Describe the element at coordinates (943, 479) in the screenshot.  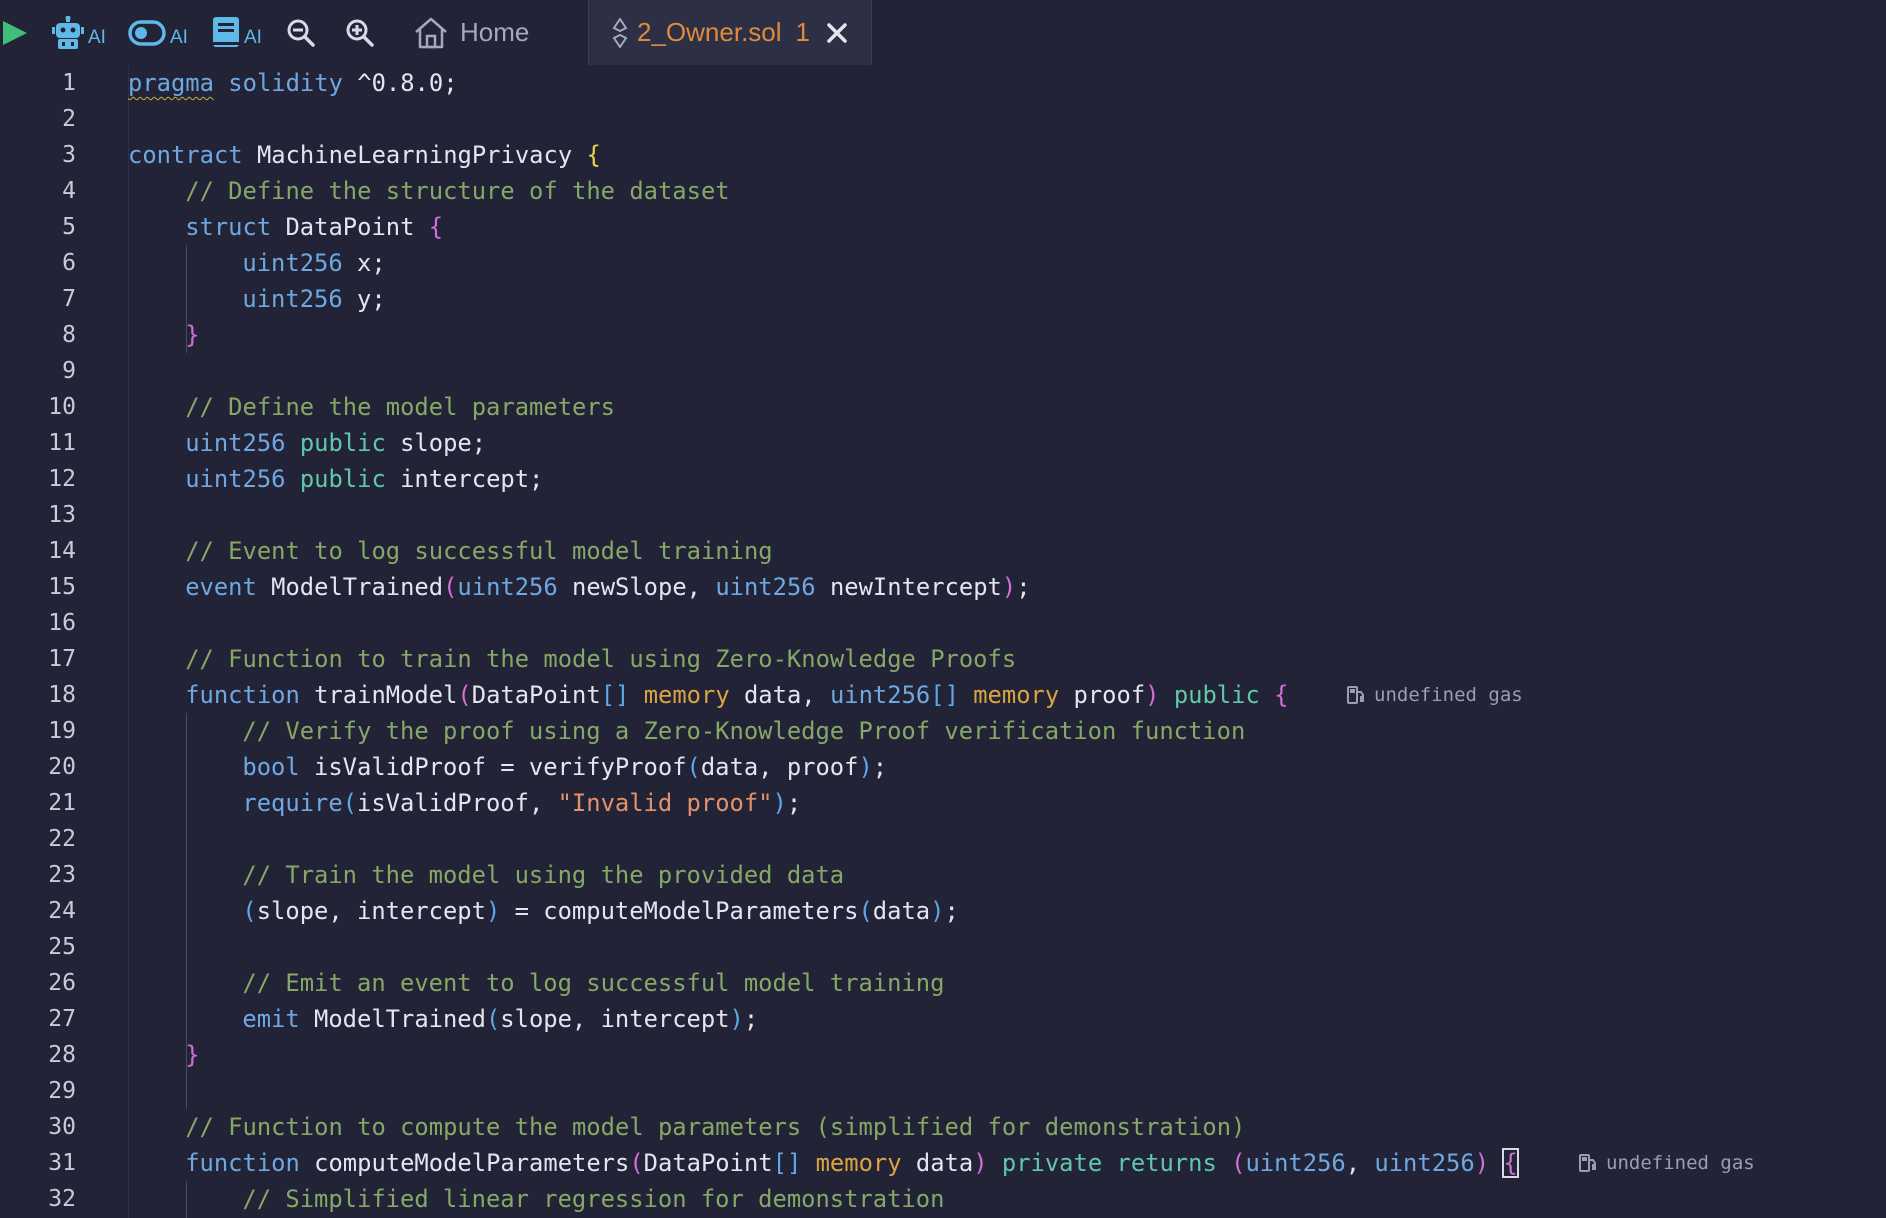
I see `code-line-12: 12 uint256 public intercept;` at that location.